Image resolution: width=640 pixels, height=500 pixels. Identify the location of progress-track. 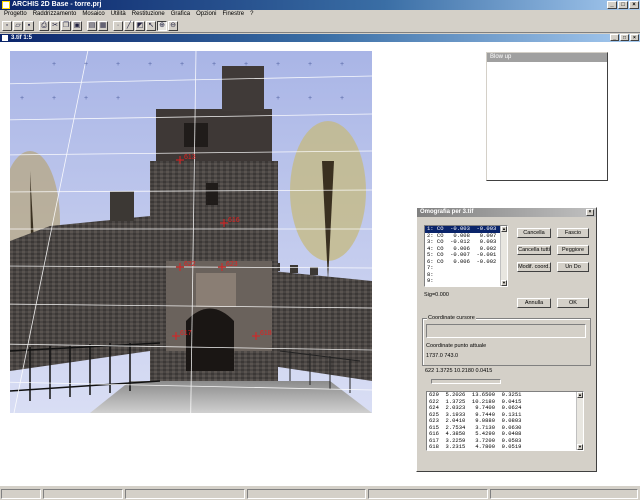
(466, 381).